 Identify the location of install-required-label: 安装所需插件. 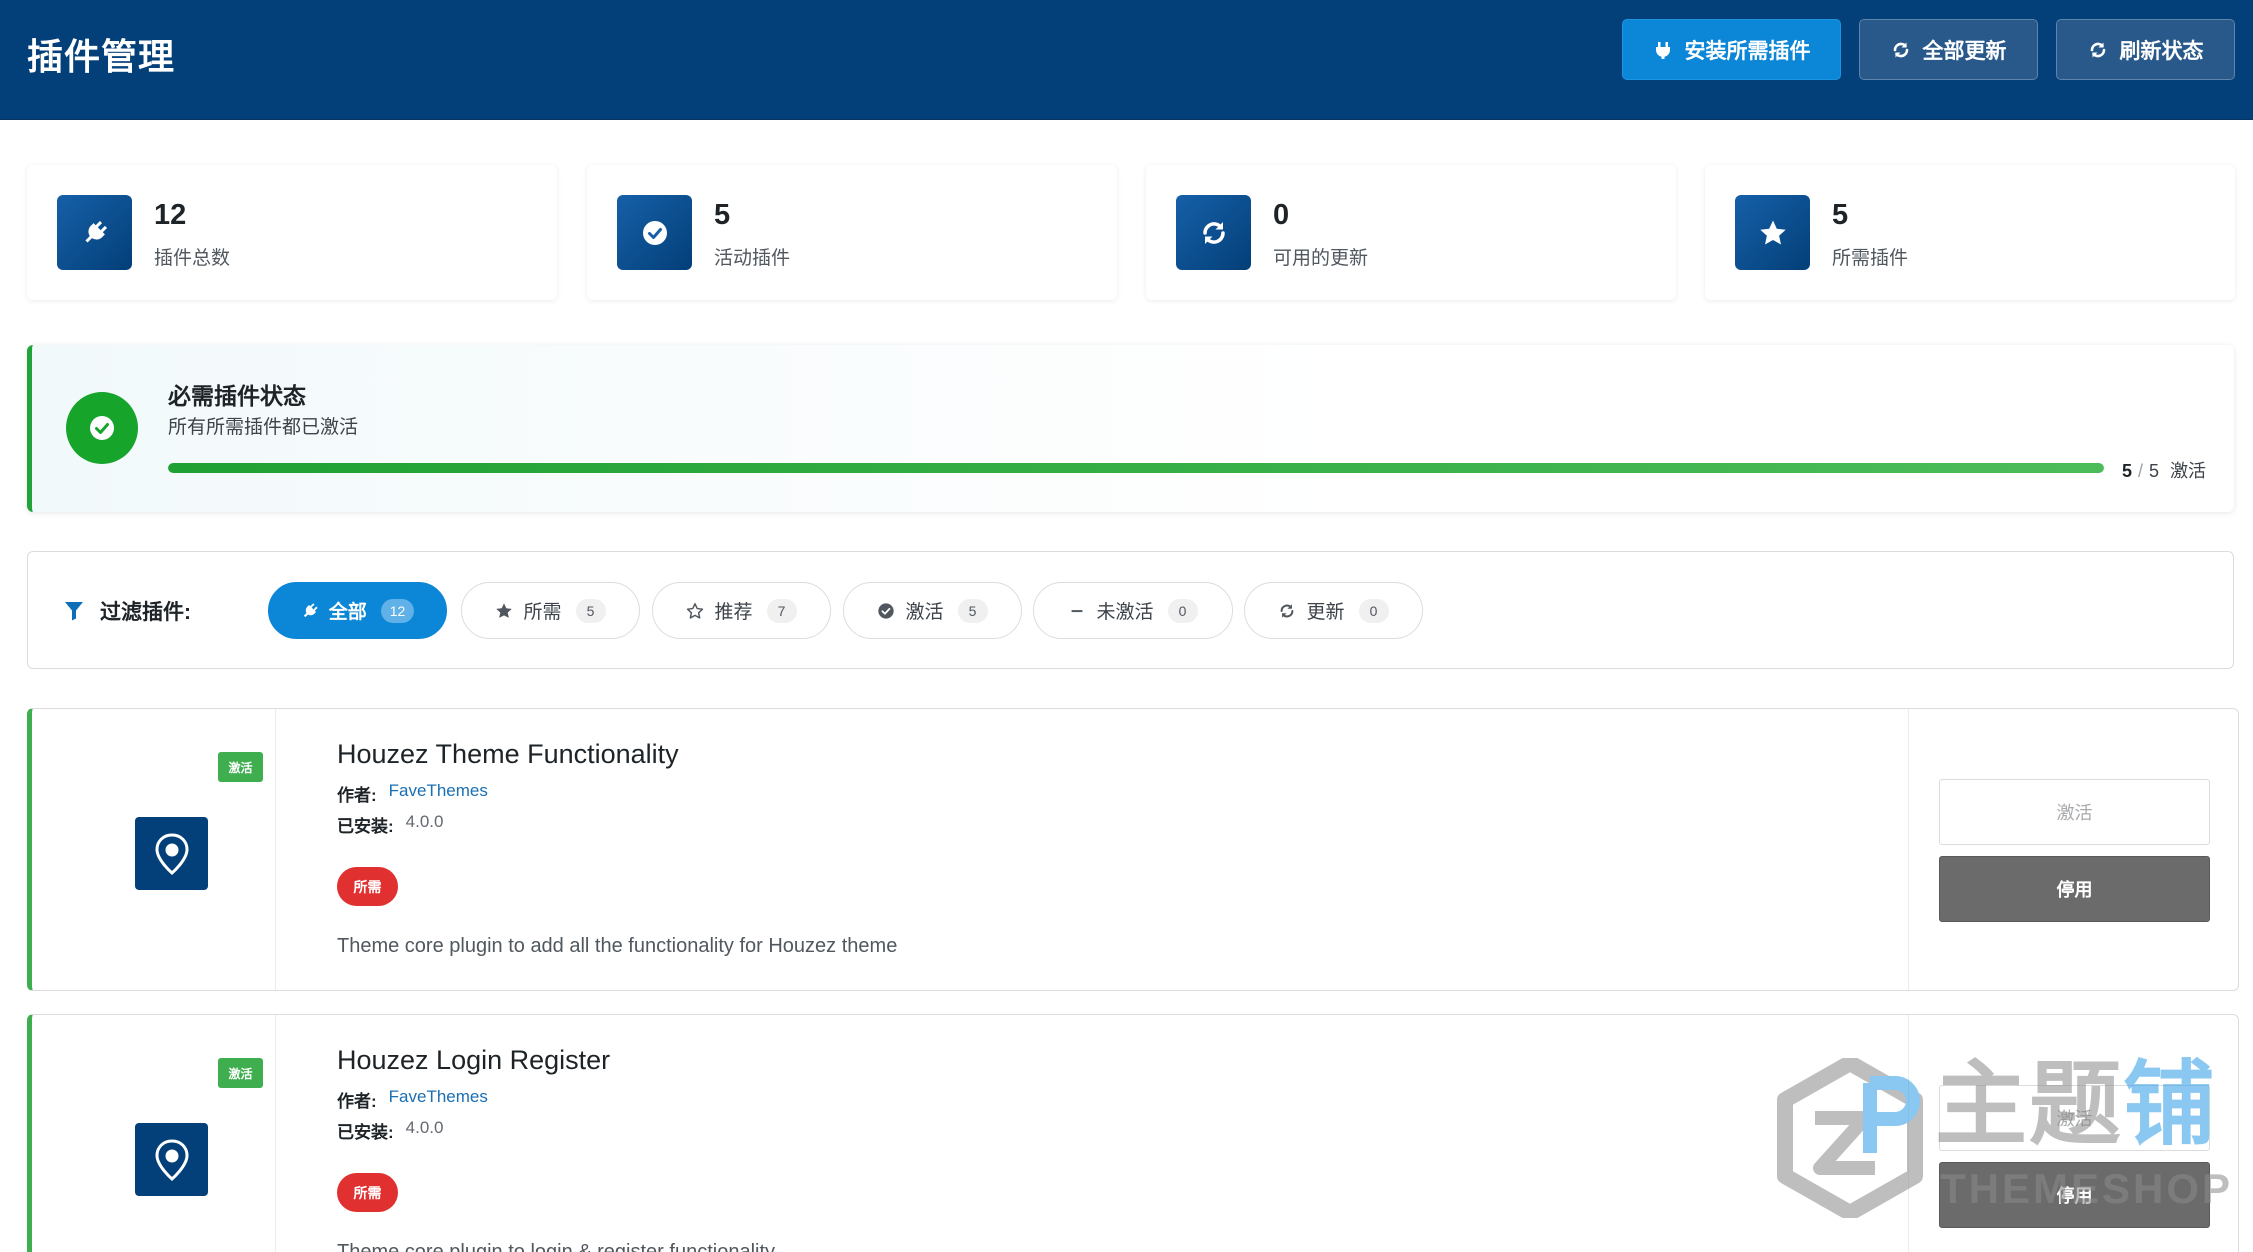
(1747, 51).